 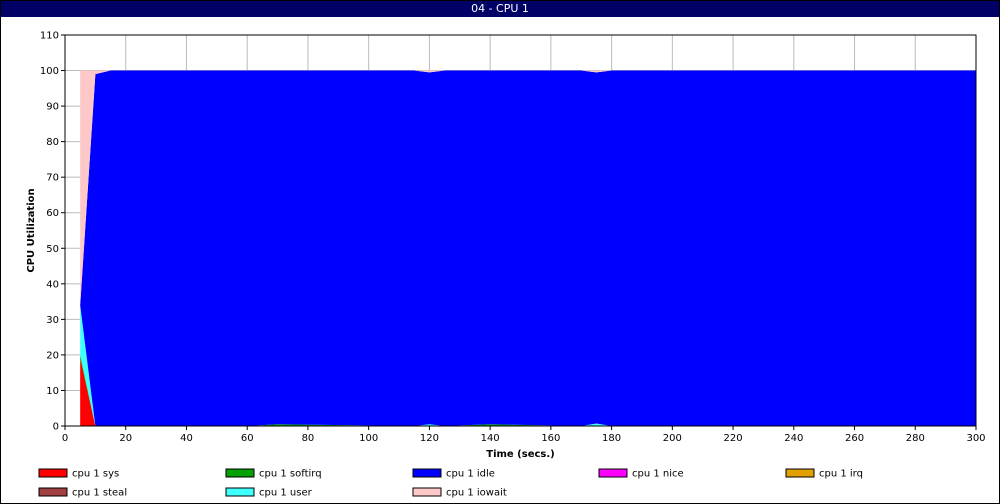 What do you see at coordinates (52, 107) in the screenshot?
I see `y-tick-label: 90` at bounding box center [52, 107].